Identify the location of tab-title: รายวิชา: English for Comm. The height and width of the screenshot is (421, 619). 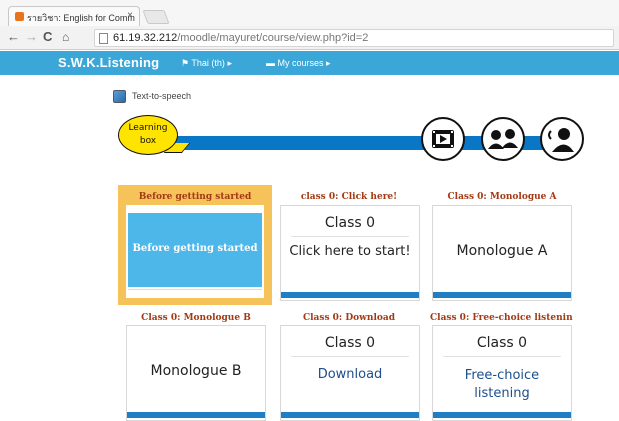
(81, 18).